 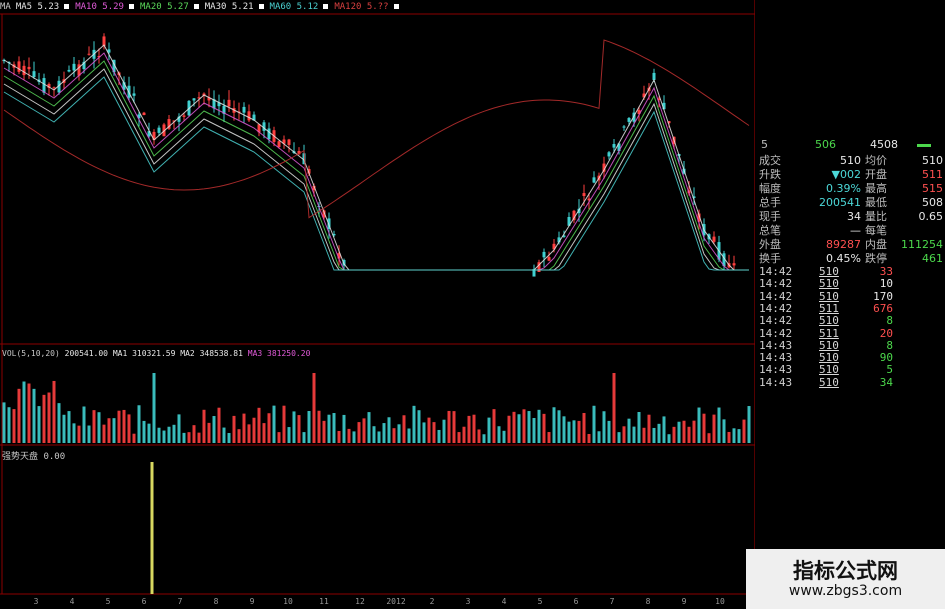 What do you see at coordinates (776, 370) in the screenshot?
I see `trade-time: 14:43` at bounding box center [776, 370].